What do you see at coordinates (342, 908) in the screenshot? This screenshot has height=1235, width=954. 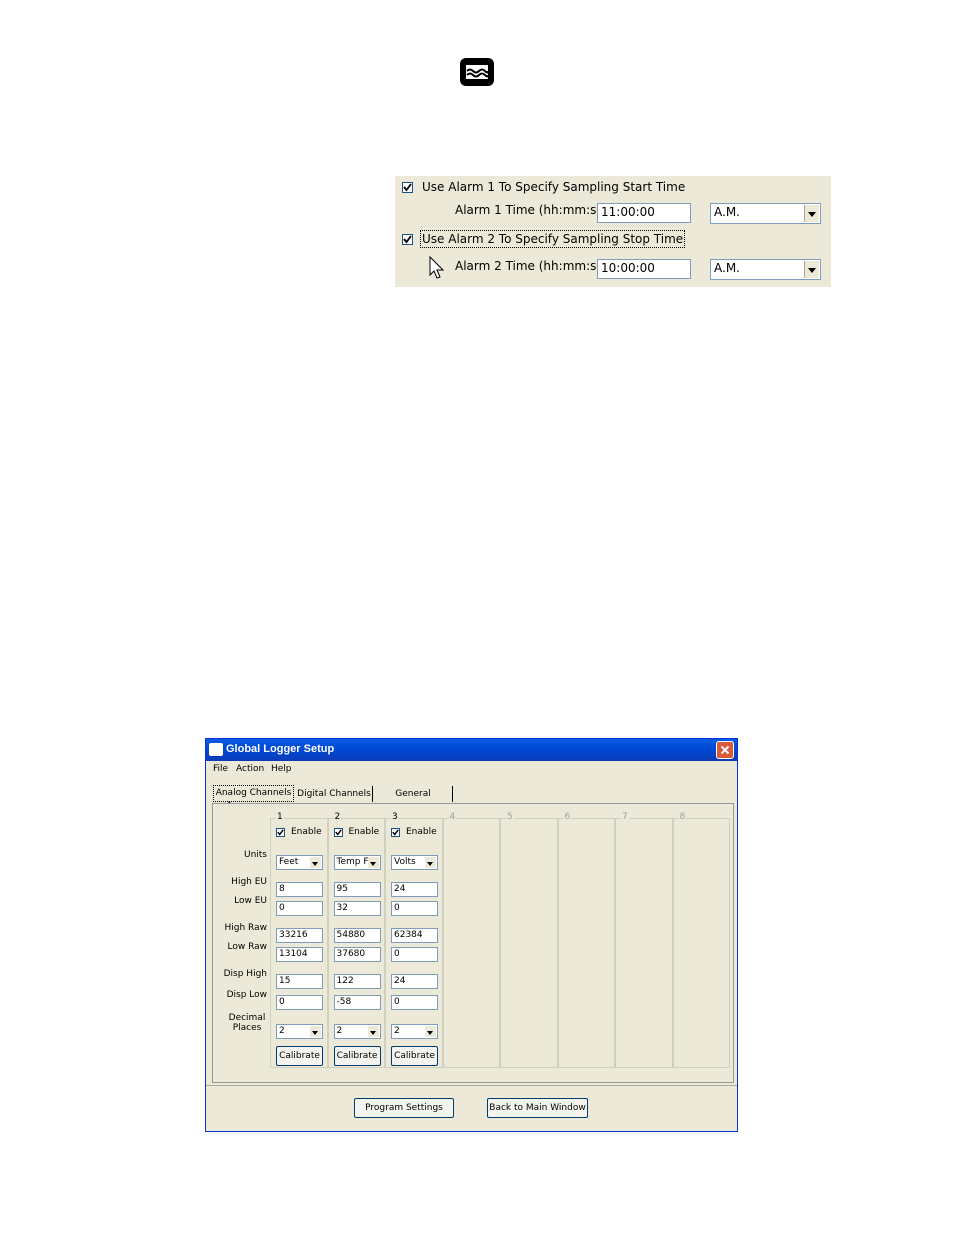 I see `low-eu-value: 32` at bounding box center [342, 908].